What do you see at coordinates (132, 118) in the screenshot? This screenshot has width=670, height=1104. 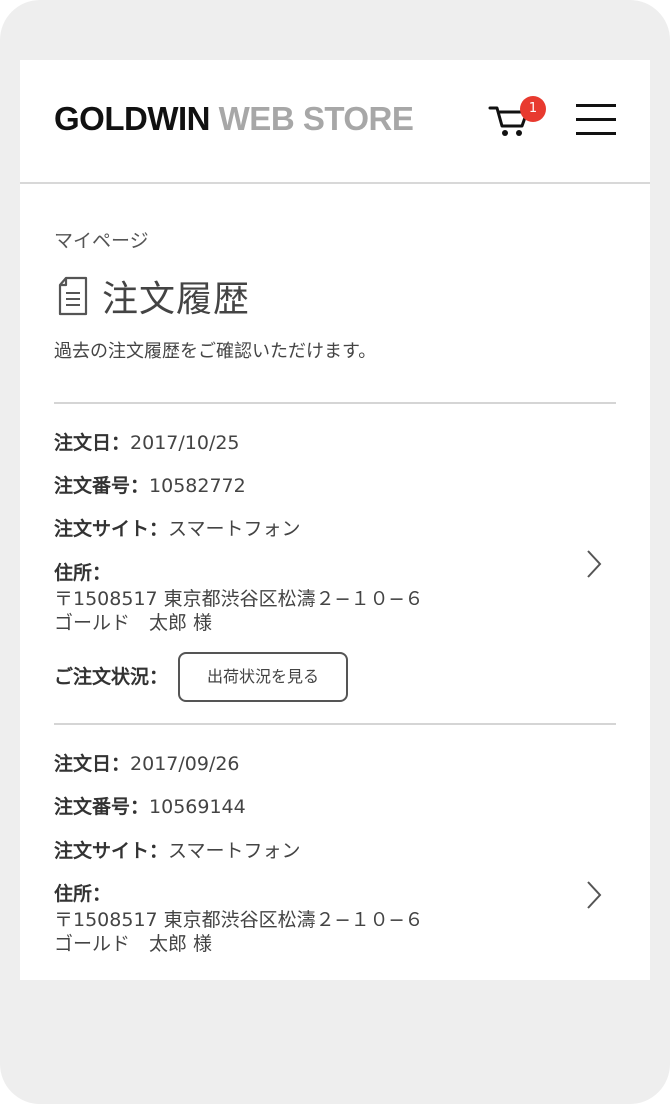 I see `logo-primary: GOLDWIN` at bounding box center [132, 118].